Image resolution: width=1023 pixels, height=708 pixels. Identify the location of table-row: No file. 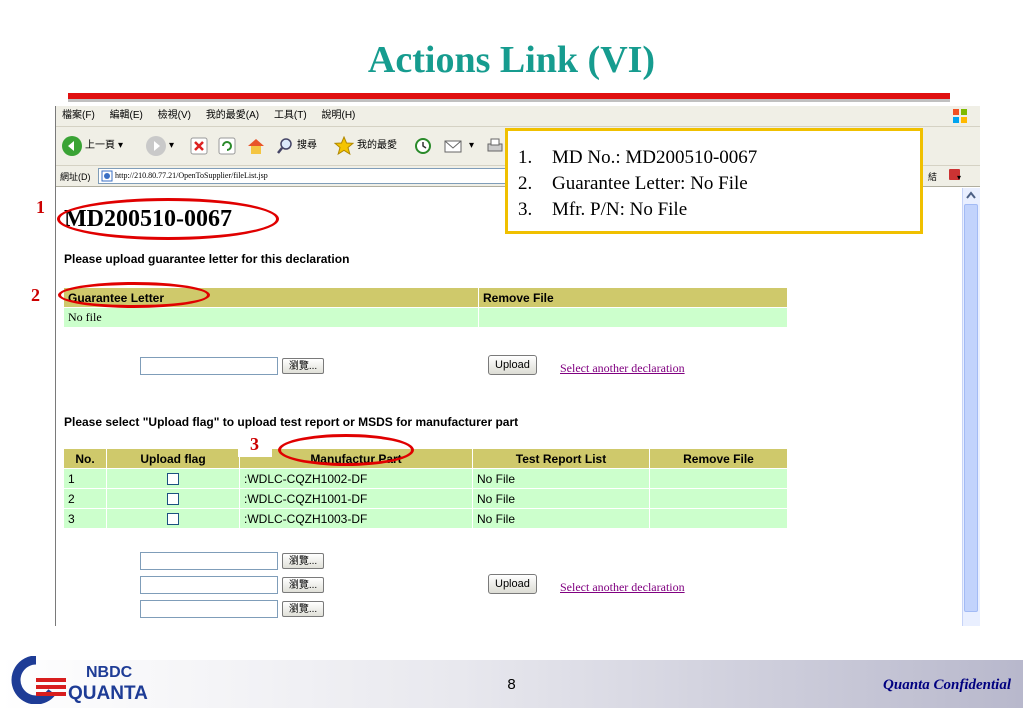
(426, 317).